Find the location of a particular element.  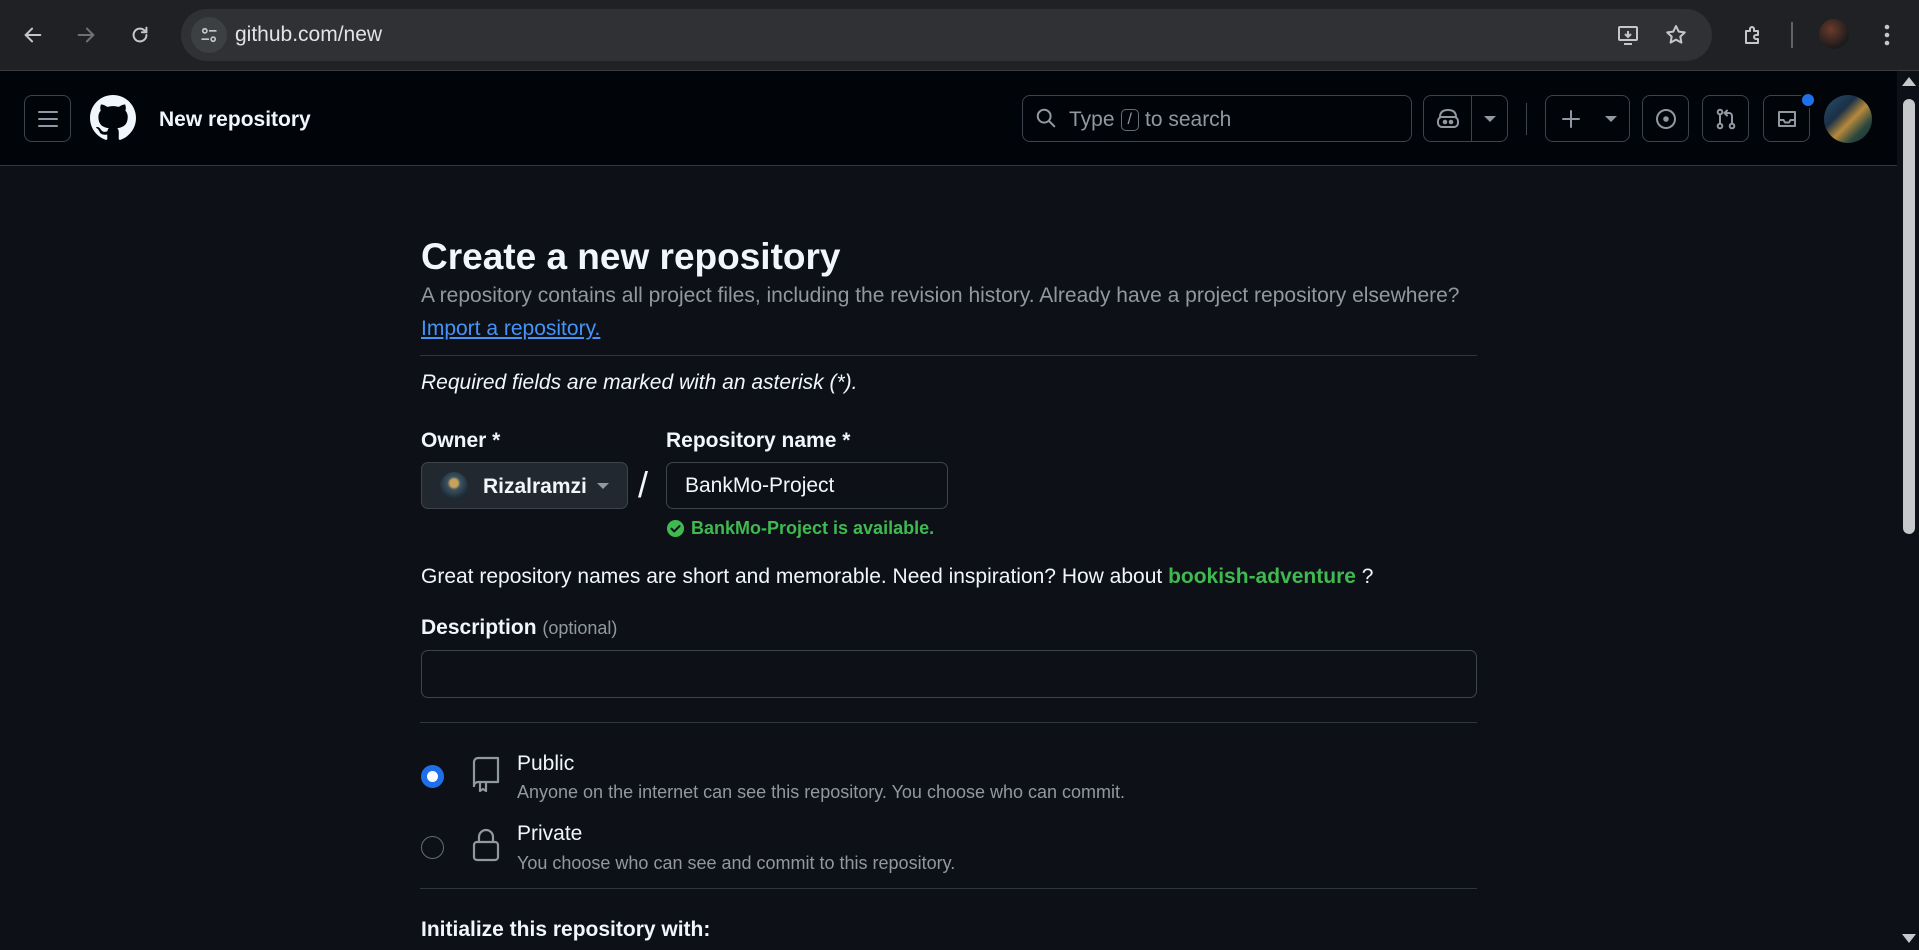

copilot-icon is located at coordinates (1447, 118).